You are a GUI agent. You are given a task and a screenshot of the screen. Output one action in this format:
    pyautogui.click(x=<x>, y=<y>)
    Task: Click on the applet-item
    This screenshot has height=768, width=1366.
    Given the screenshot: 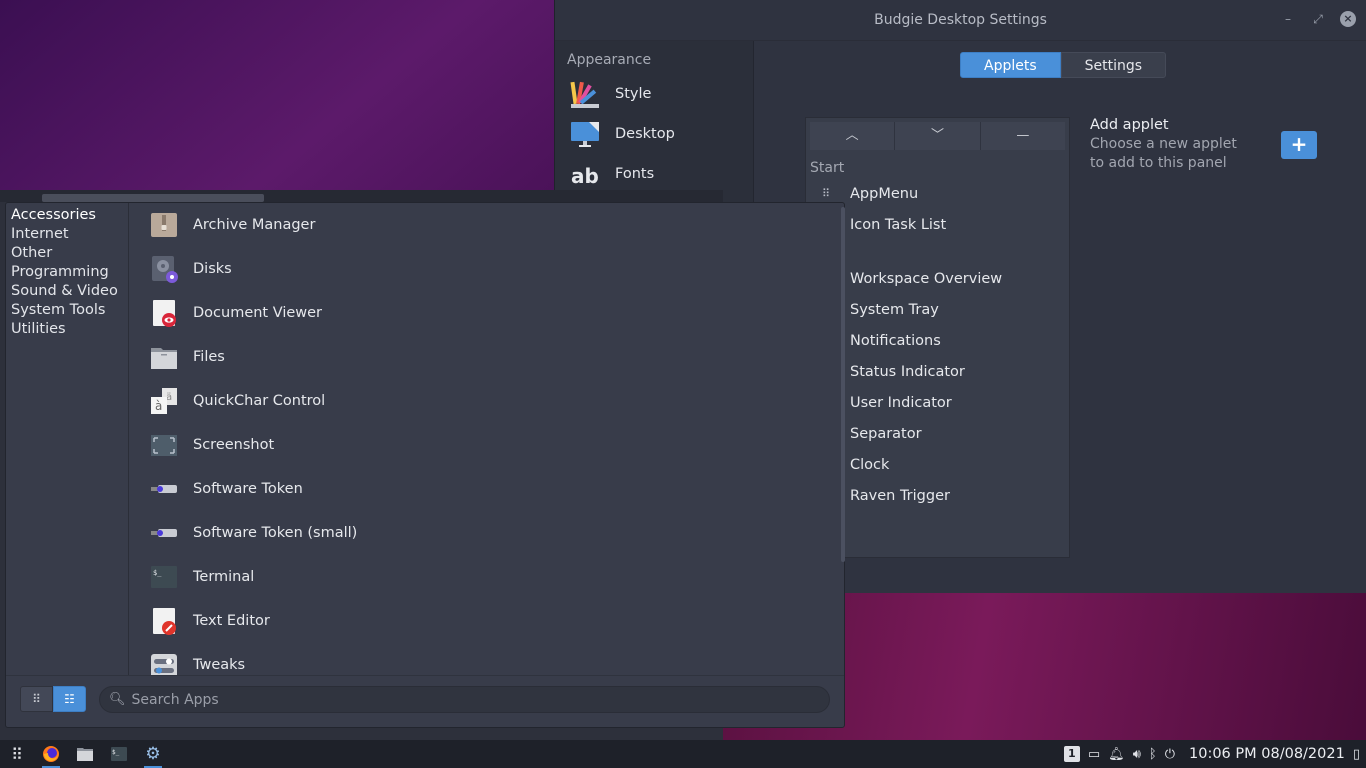 What is the action you would take?
    pyautogui.click(x=937, y=251)
    